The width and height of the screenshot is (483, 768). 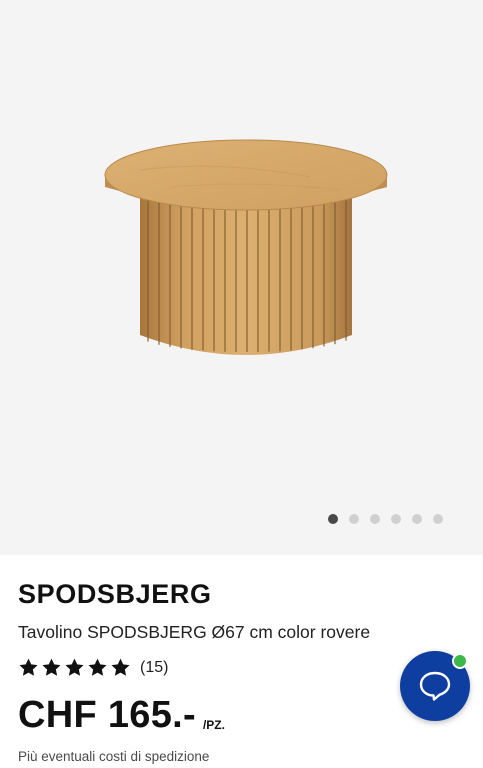 I want to click on product-description: Tavolino SPODSBJERG Ø67 cm color rovere, so click(x=194, y=632).